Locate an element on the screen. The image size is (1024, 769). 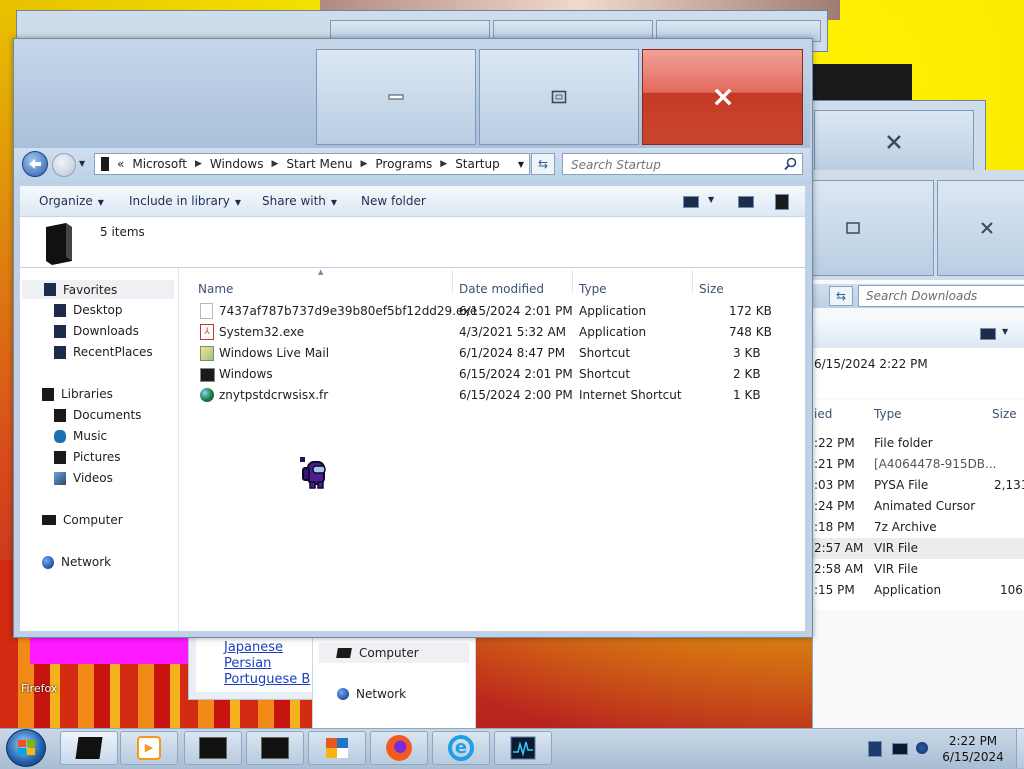
tray-network-icon is located at coordinates (875, 749).